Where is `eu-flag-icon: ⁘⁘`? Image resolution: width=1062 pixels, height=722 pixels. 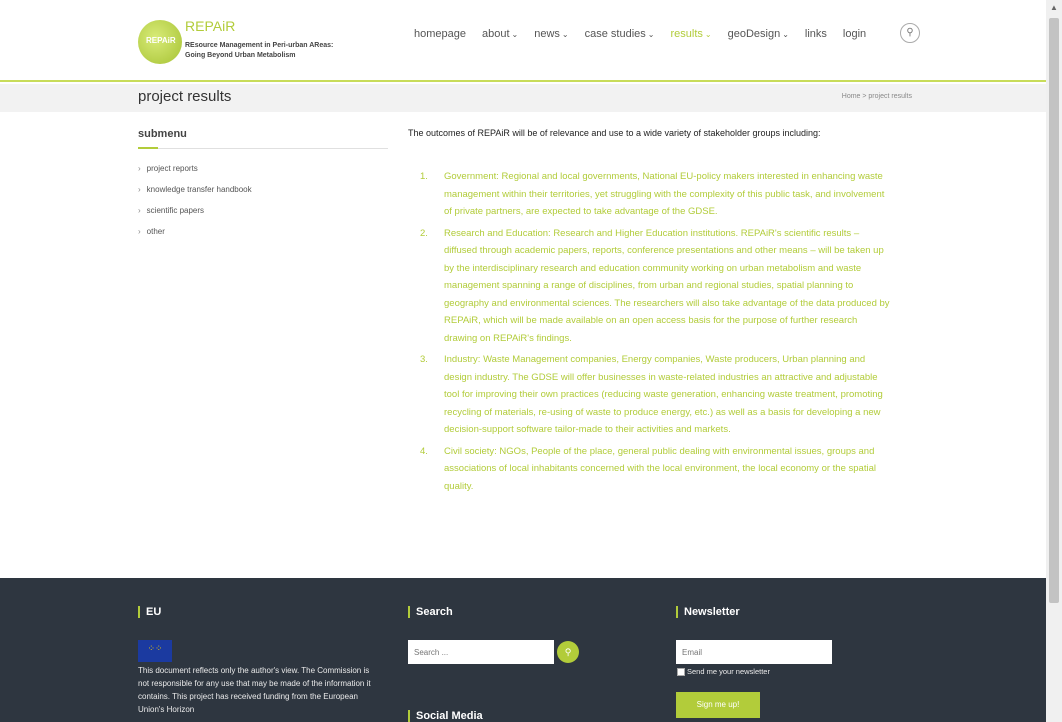
eu-flag-icon: ⁘⁘ is located at coordinates (155, 651).